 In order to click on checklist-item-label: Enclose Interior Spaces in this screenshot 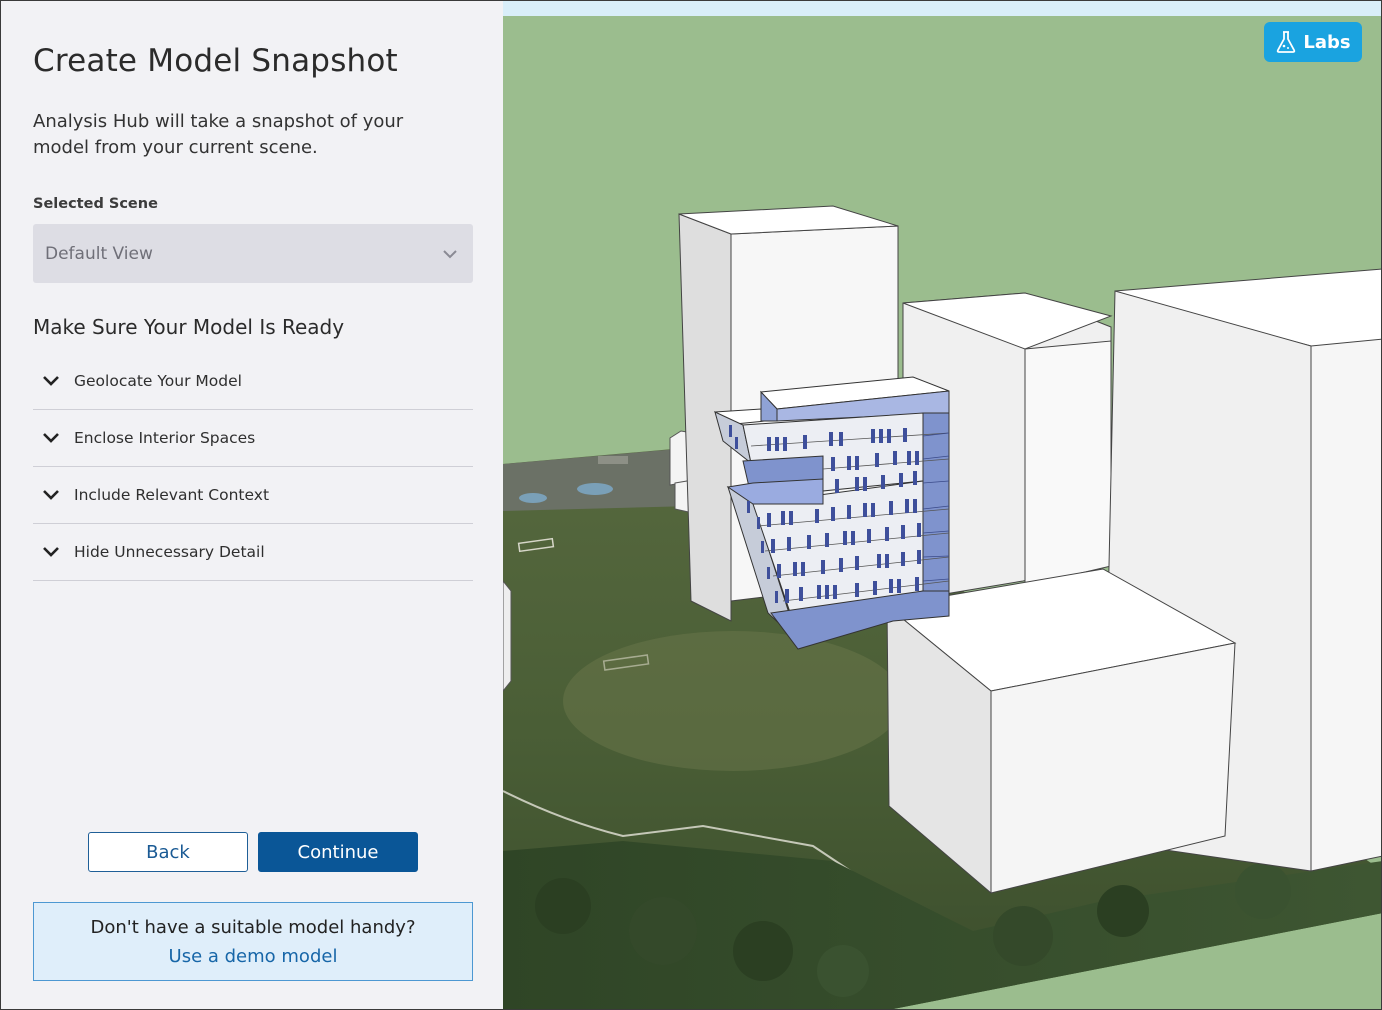, I will do `click(165, 438)`.